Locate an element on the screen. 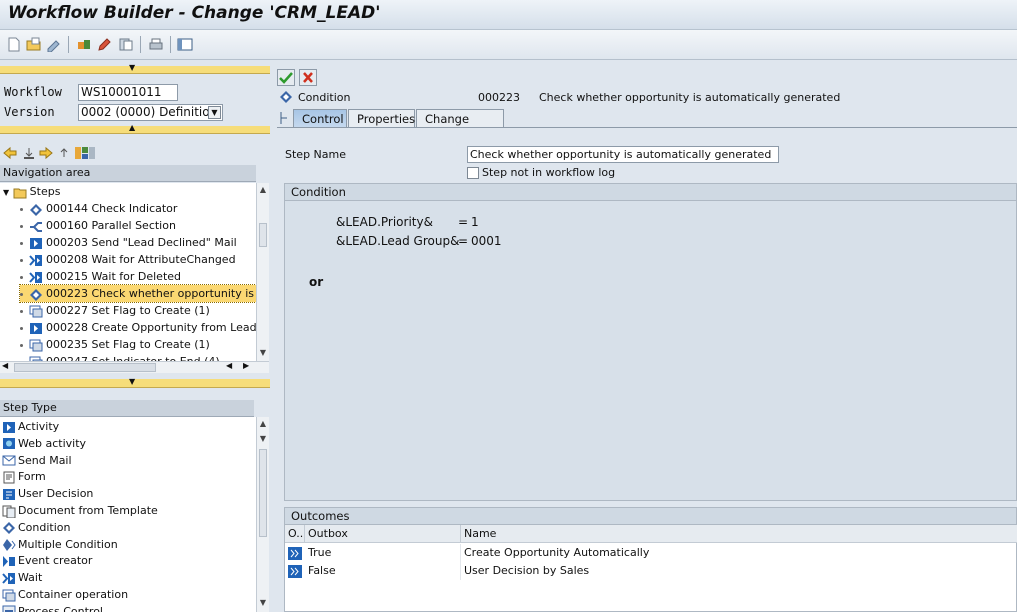  back-icon is located at coordinates (10, 153).